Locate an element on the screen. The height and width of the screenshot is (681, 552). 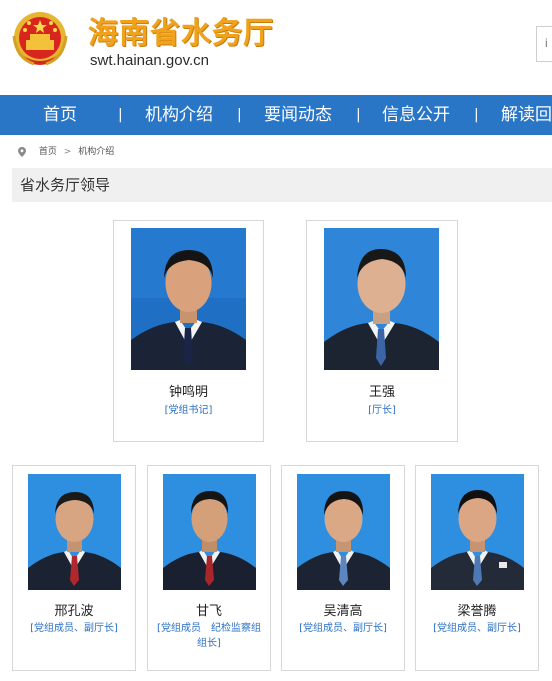
site-header: 海南省水务厅 swt.hainan.gov.cn i is located at coordinates (276, 47).